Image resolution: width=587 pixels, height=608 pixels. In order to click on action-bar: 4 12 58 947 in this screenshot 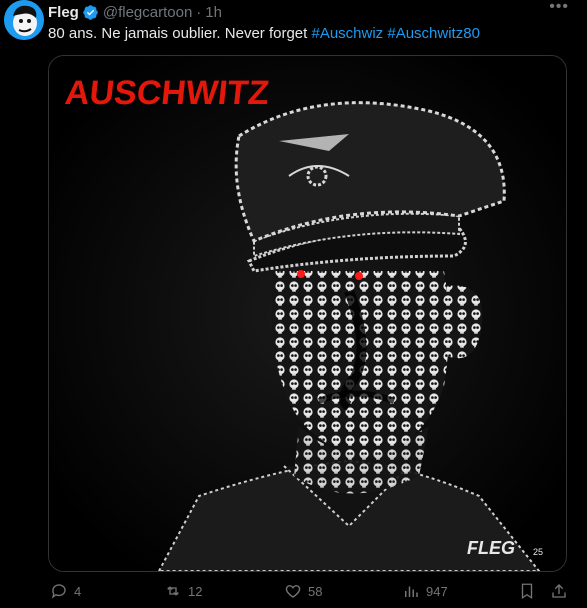, I will do `click(317, 593)`.